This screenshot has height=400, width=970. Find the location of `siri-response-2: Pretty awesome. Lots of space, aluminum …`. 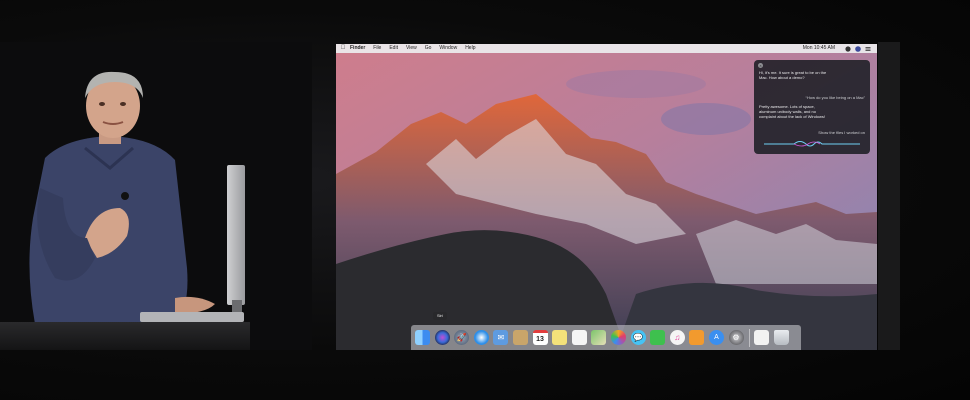

siri-response-2: Pretty awesome. Lots of space, aluminum … is located at coordinates (792, 112).